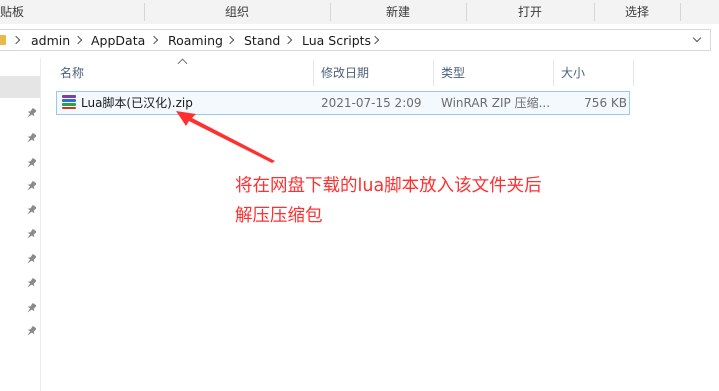 Image resolution: width=719 pixels, height=391 pixels. I want to click on annotation-text-line2: 解压压缩包, so click(279, 216).